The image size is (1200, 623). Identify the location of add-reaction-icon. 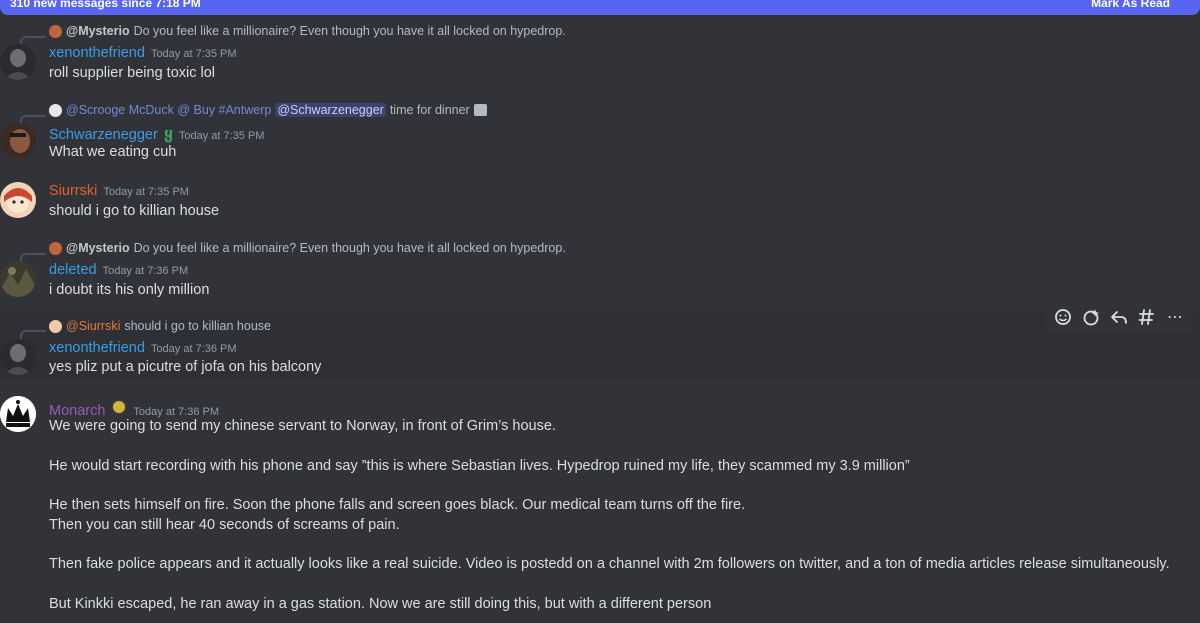
(1063, 317).